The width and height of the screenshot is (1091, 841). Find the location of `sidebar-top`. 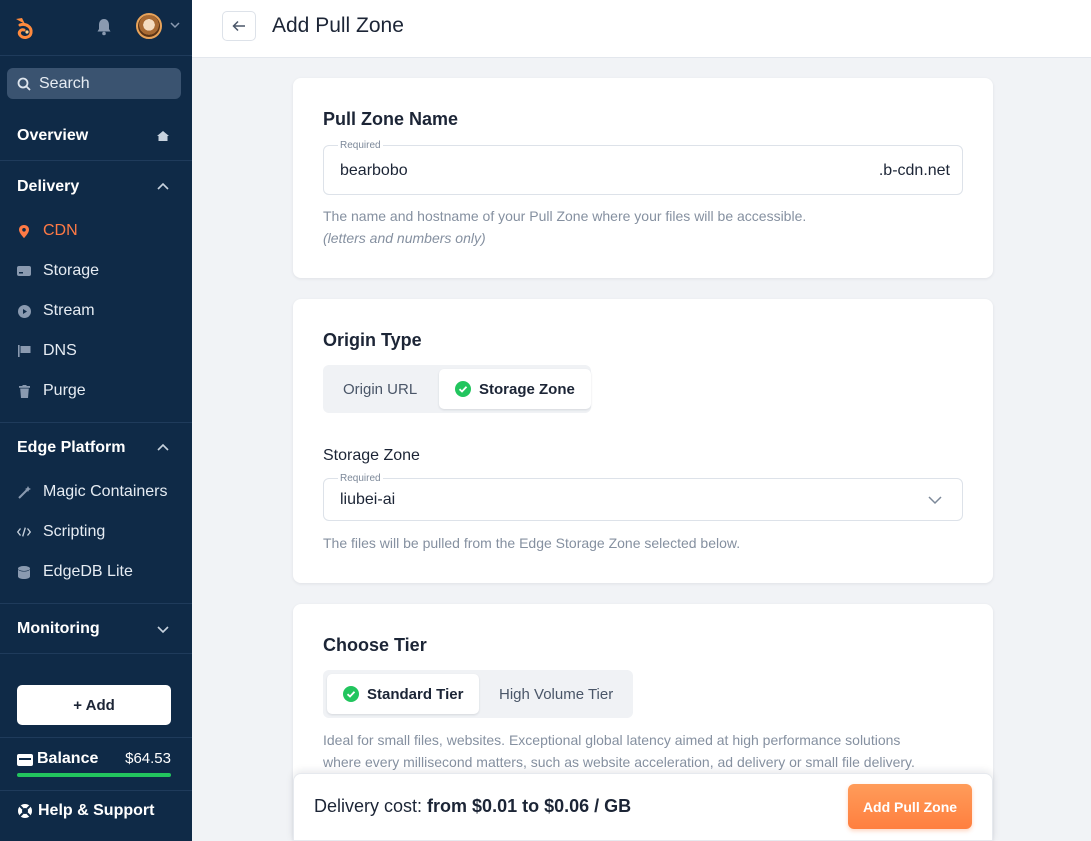

sidebar-top is located at coordinates (96, 28).